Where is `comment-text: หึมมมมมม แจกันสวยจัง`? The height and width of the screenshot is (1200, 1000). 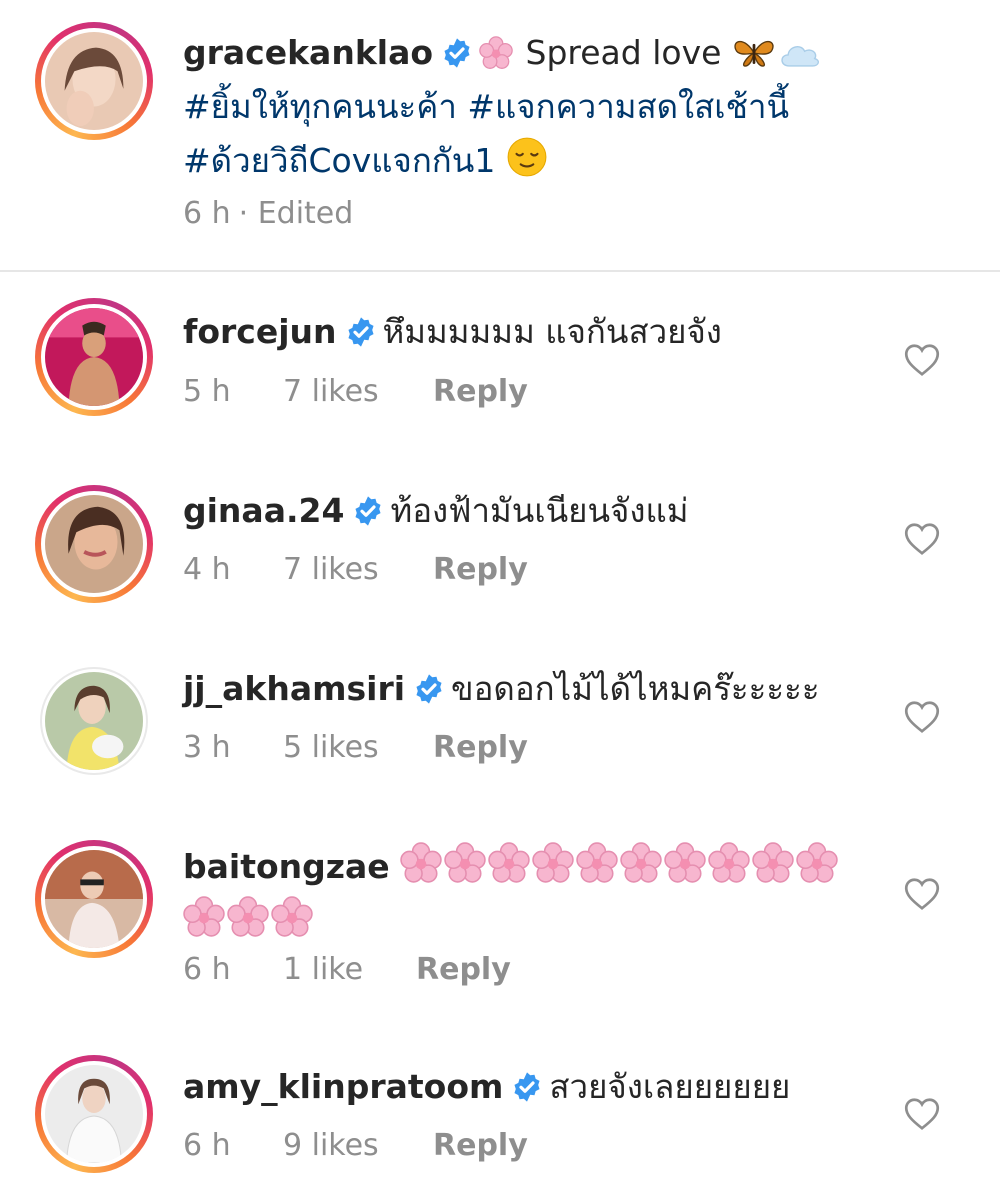 comment-text: หึมมมมมม แจกันสวยจัง is located at coordinates (552, 331).